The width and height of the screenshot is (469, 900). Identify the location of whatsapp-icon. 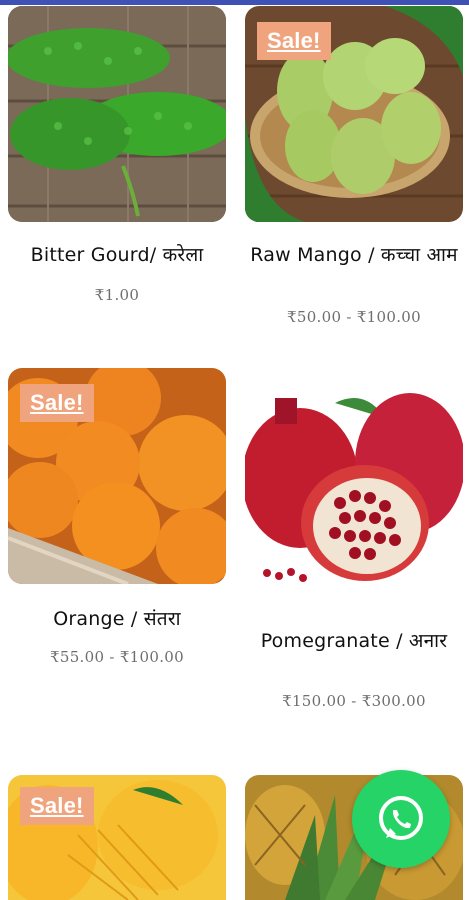
(401, 818).